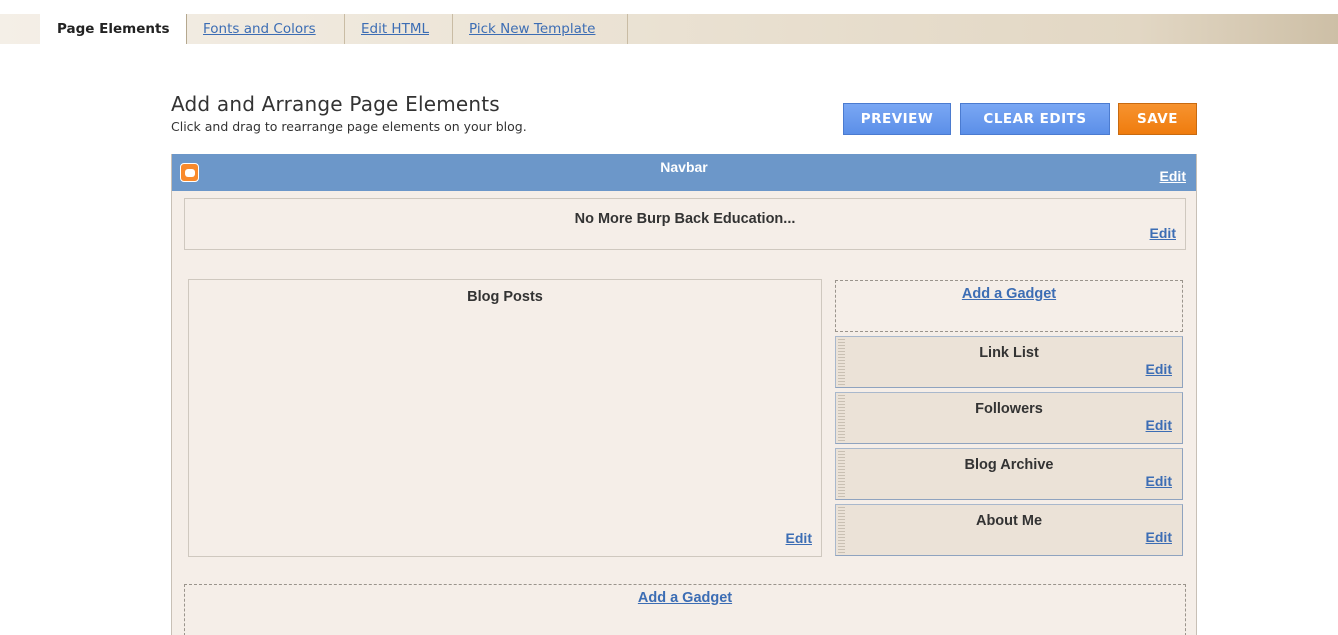 The image size is (1338, 635). What do you see at coordinates (1173, 176) in the screenshot?
I see `navbar-edit-link: Edit` at bounding box center [1173, 176].